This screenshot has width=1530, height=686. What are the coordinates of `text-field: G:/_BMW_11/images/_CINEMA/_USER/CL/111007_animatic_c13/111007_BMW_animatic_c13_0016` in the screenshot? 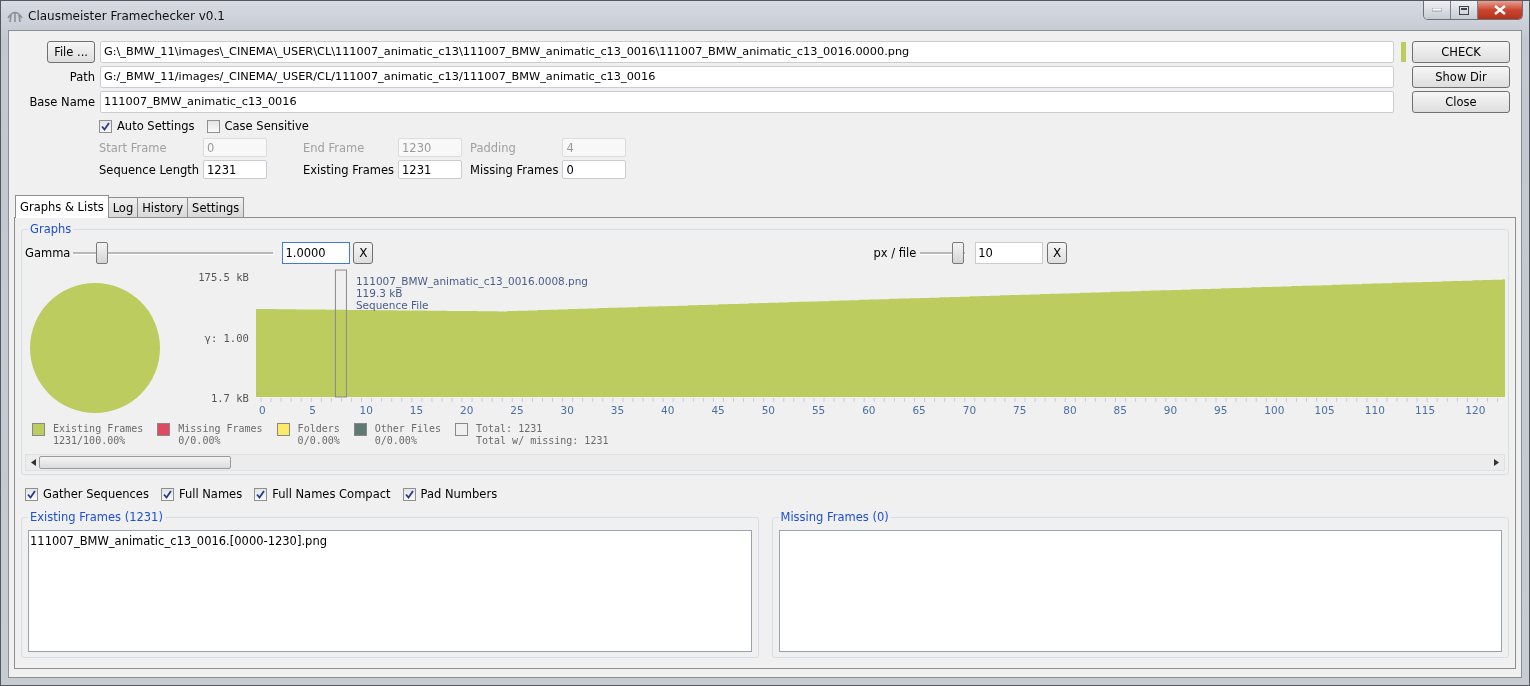 It's located at (747, 76).